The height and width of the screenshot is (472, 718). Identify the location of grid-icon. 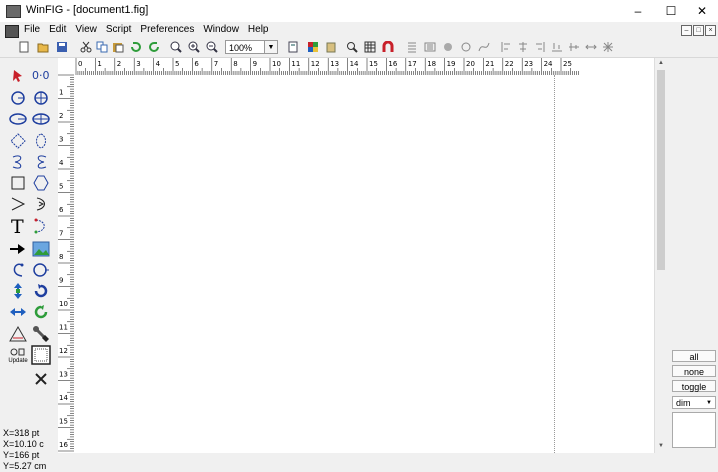
(370, 47).